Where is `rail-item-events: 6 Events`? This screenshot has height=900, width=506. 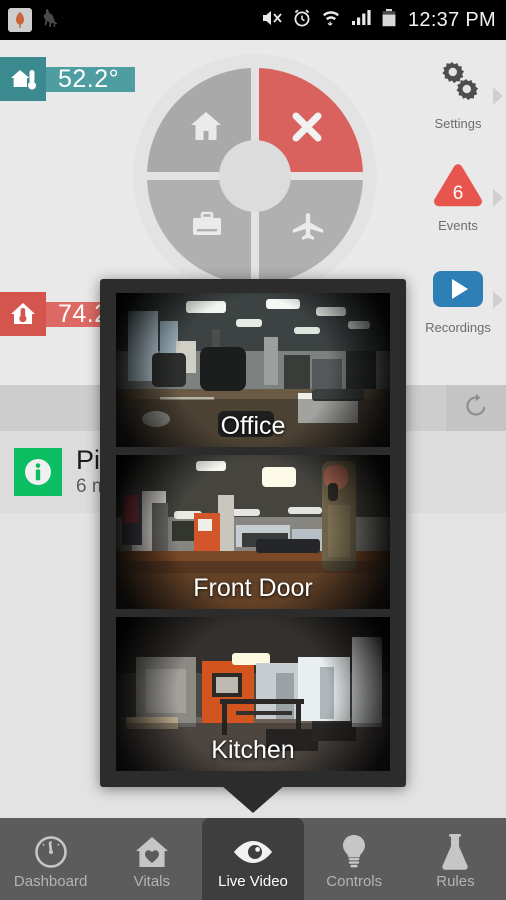
rail-item-events: 6 Events is located at coordinates (458, 207).